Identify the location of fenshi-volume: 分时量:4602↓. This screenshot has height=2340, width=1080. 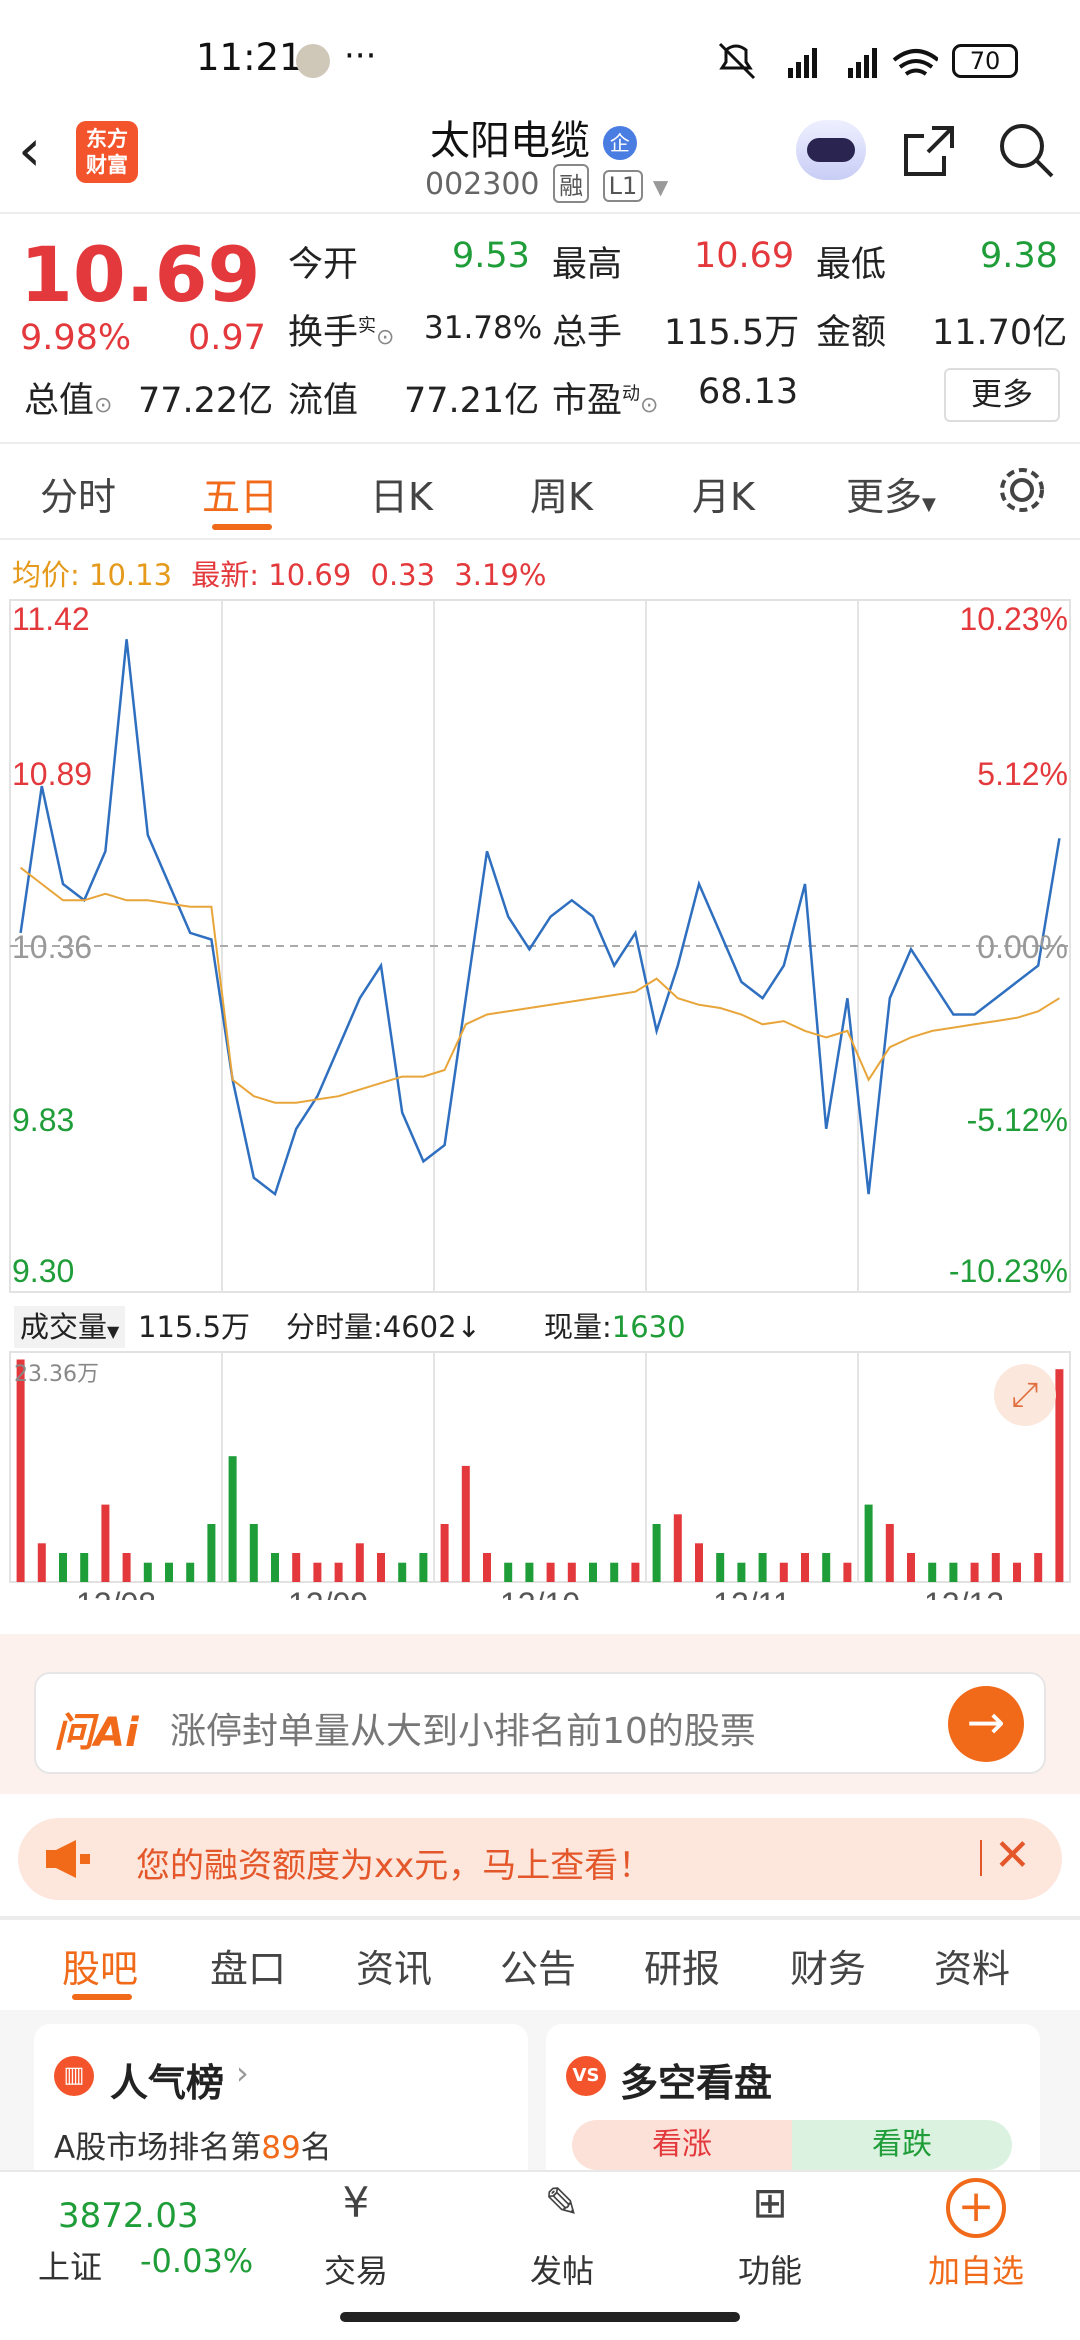
(383, 1327).